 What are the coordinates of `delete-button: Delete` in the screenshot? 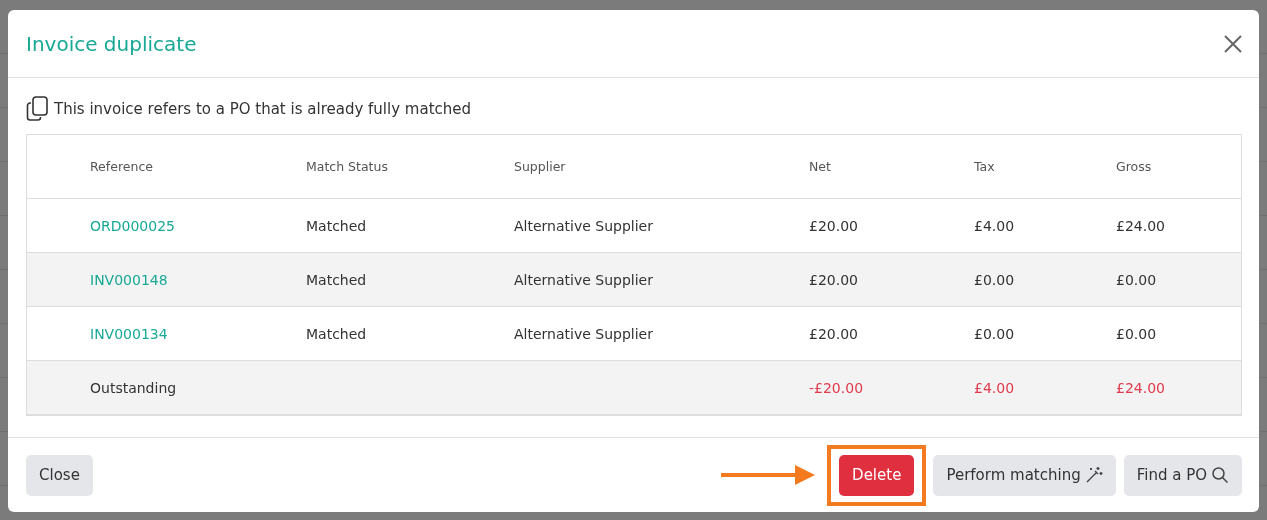 It's located at (877, 475).